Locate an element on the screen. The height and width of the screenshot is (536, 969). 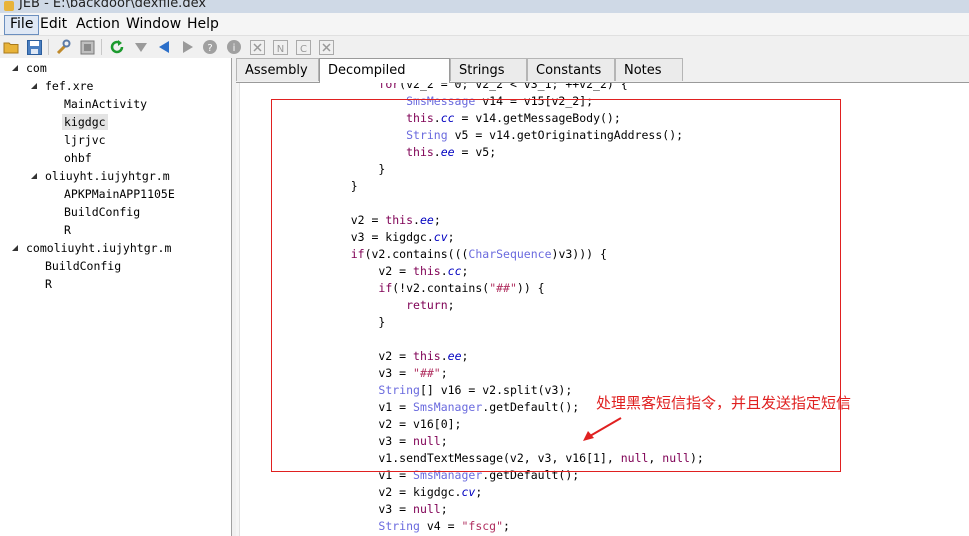
tab-constants-label: Constants is located at coordinates (569, 70).